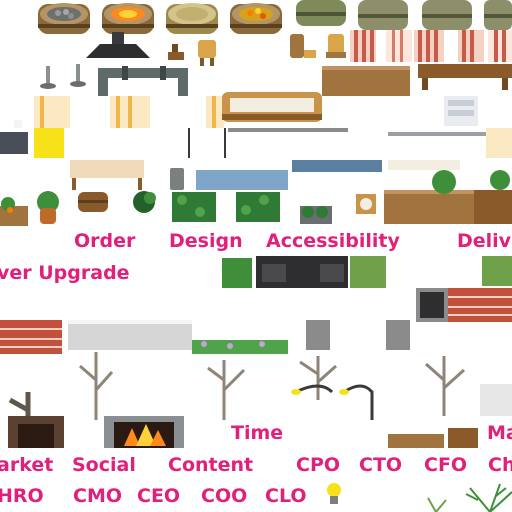 This screenshot has width=512, height=512. Describe the element at coordinates (358, 335) in the screenshot. I see `planter-boxes-sprite` at that location.